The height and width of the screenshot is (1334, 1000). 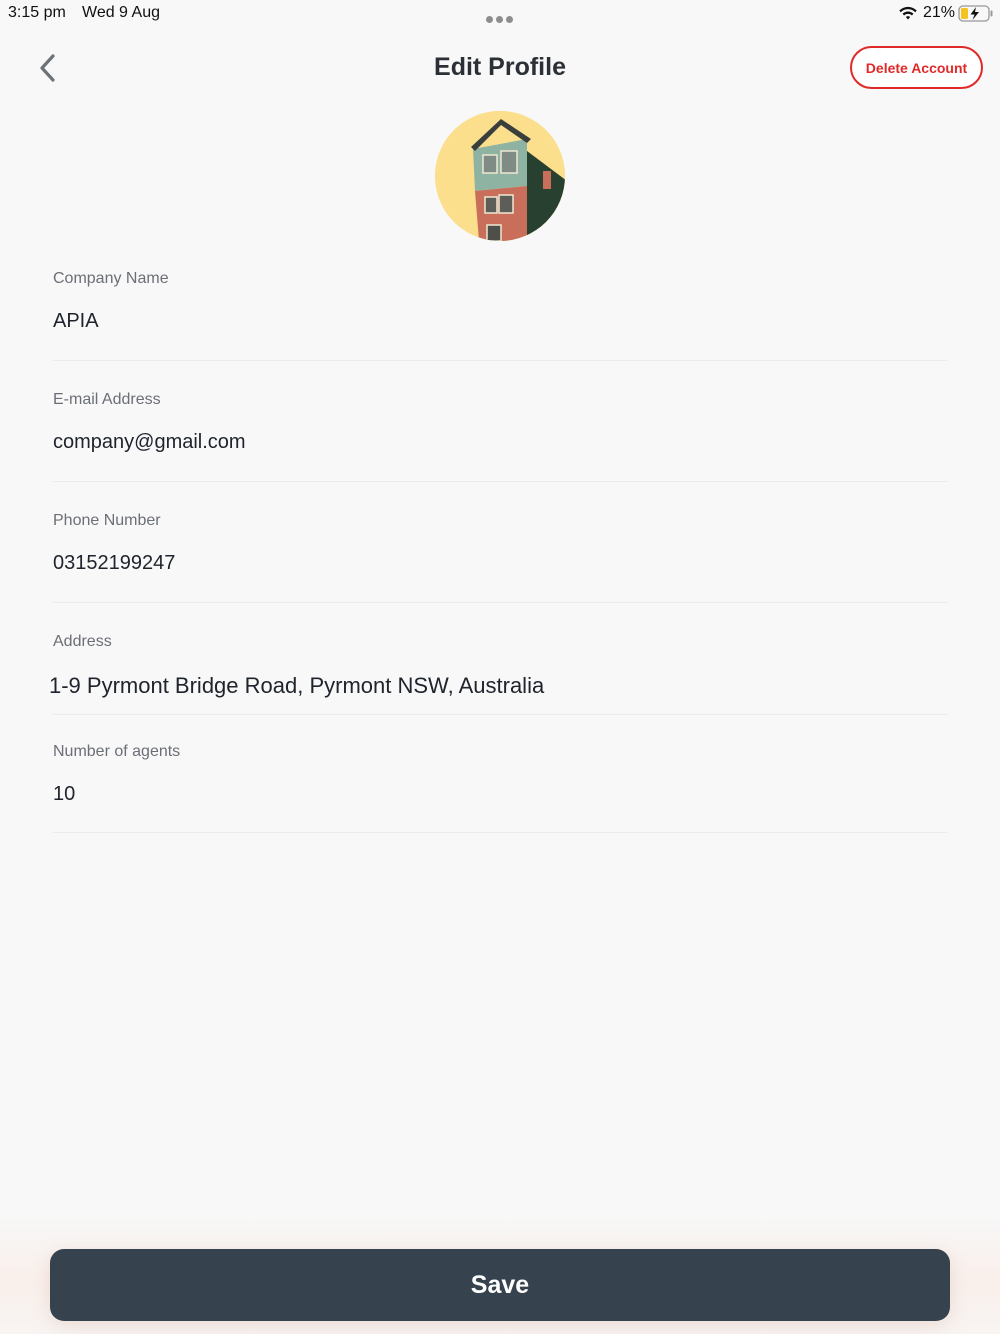 I want to click on phone-field: Phone Number, so click(x=500, y=557).